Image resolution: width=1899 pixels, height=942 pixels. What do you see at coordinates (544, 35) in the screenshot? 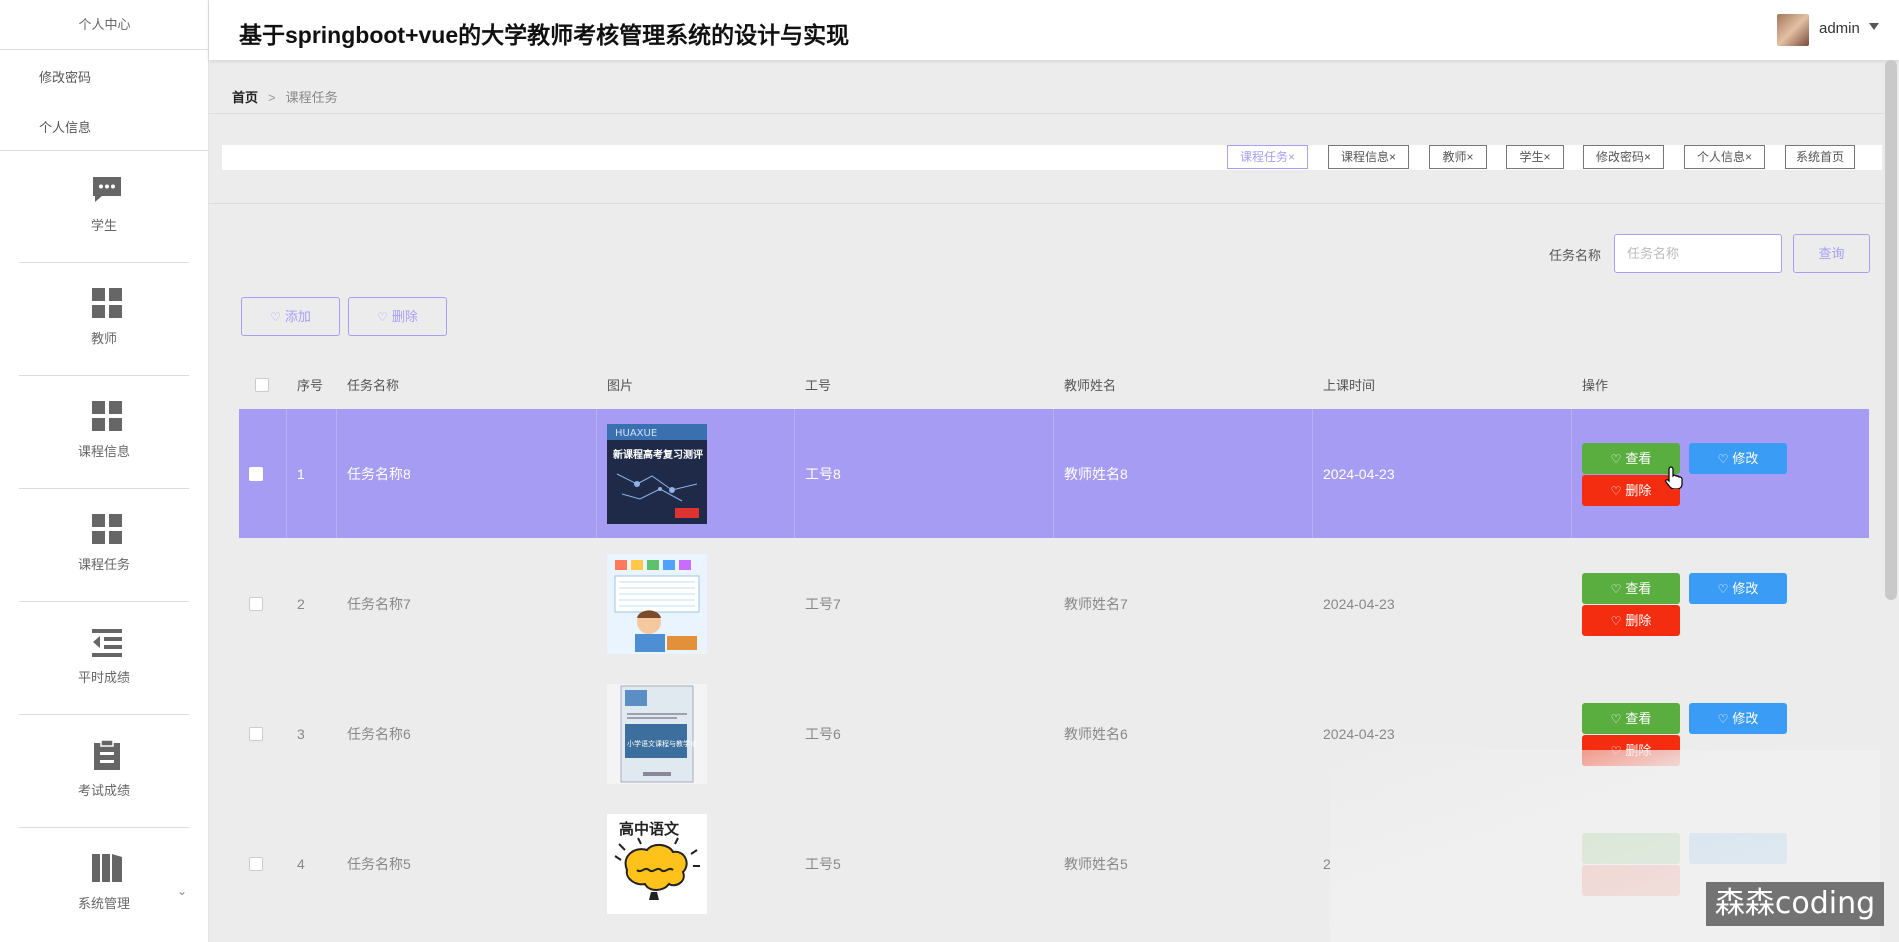
I see `page-title: 基于springboot+vue的大学教师考核管理系统的设计与实现` at bounding box center [544, 35].